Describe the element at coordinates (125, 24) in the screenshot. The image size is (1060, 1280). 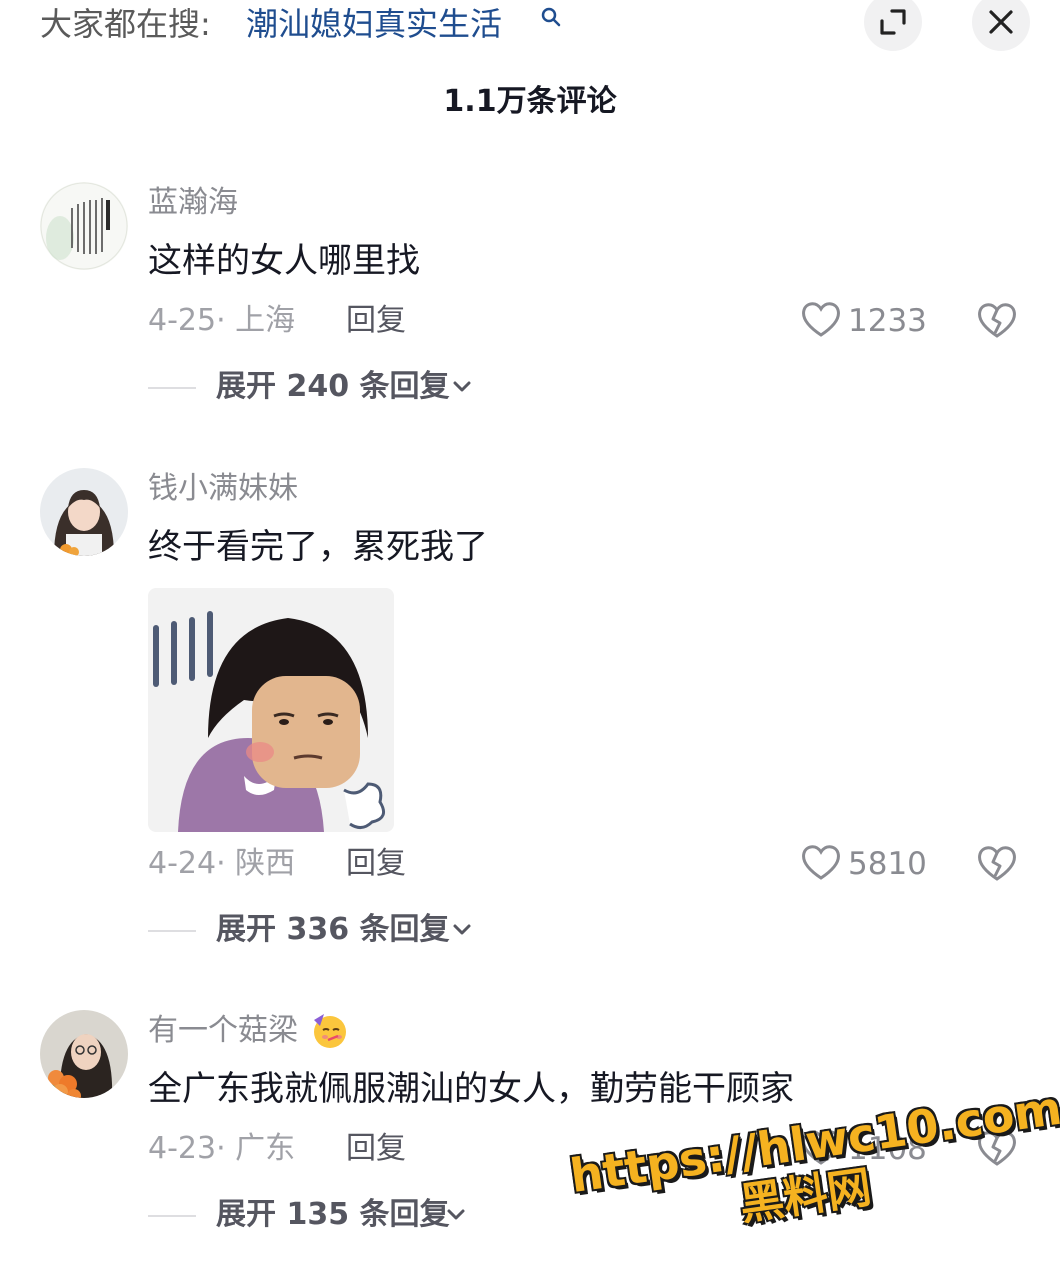
I see `search-prefix: 大家都在搜:` at that location.